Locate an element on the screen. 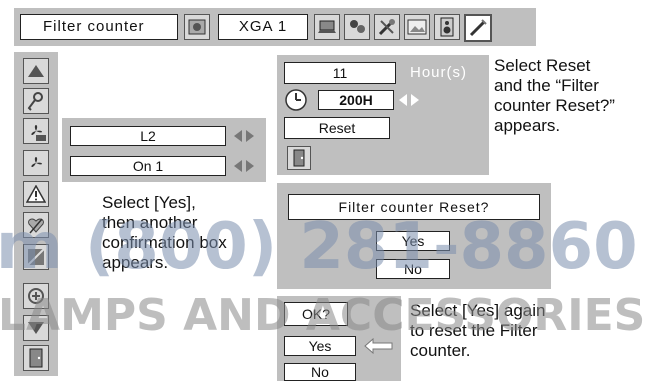 This screenshot has height=381, width=660. input-source-label: XGA 1 is located at coordinates (263, 26).